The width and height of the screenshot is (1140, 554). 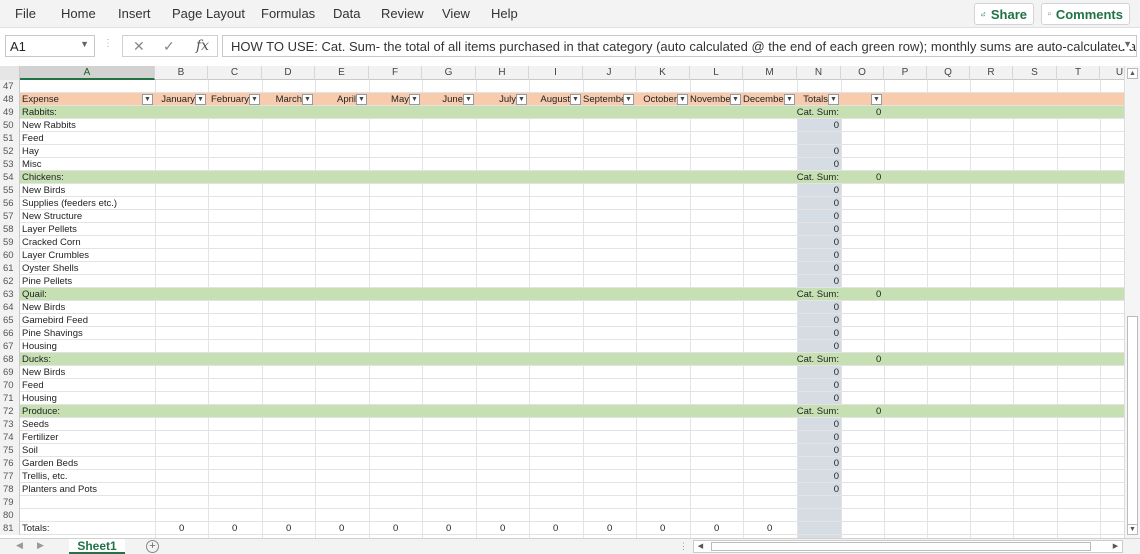 What do you see at coordinates (948, 73) in the screenshot?
I see `column-header-q: Q` at bounding box center [948, 73].